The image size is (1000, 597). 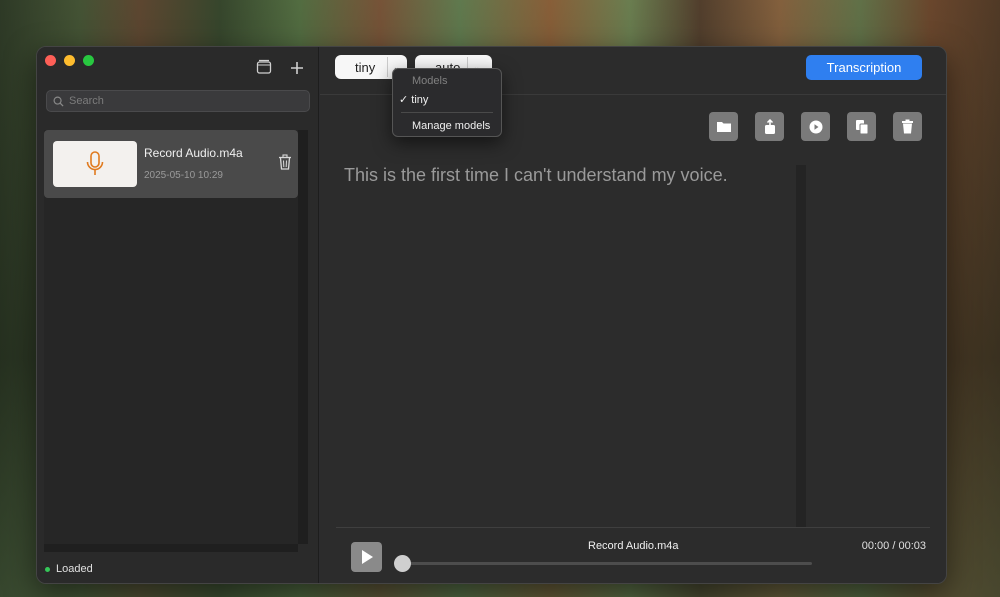 I want to click on audio-player: Record Audio.m4a 00:00 / 00:03, so click(x=633, y=555).